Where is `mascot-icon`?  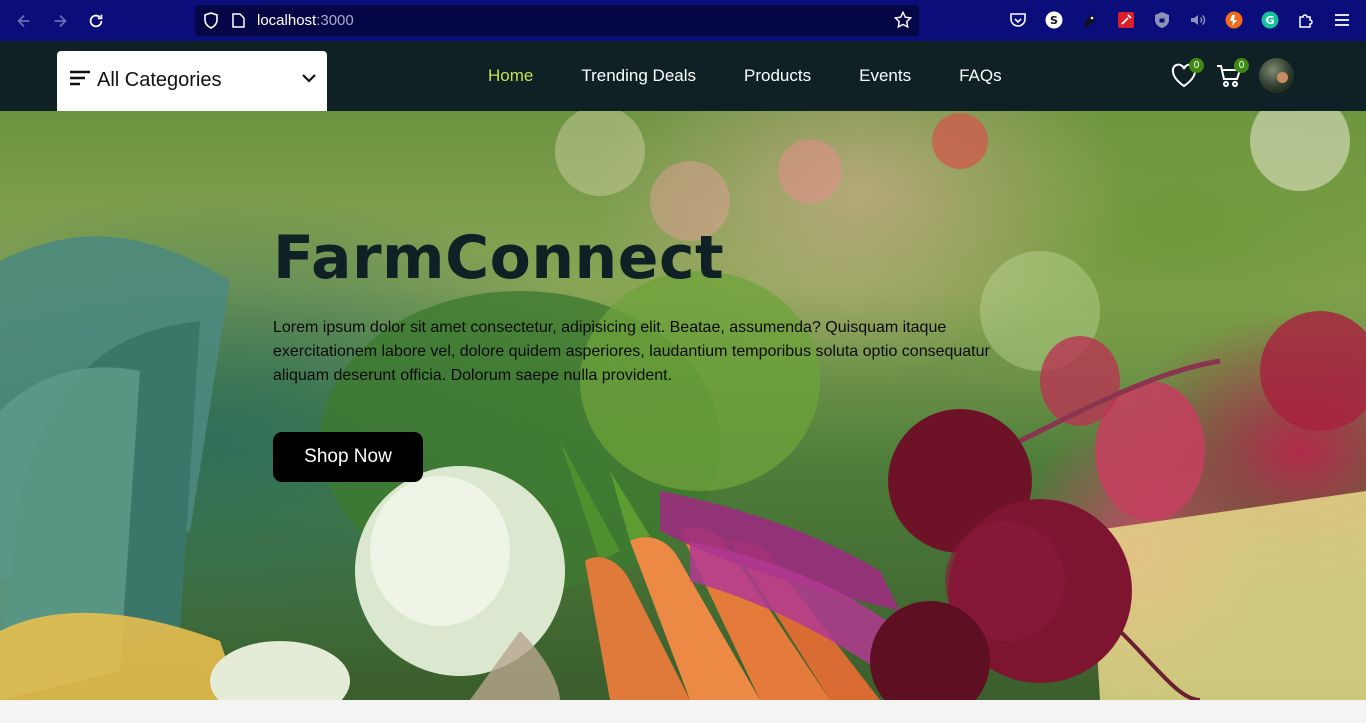
mascot-icon is located at coordinates (1089, 20).